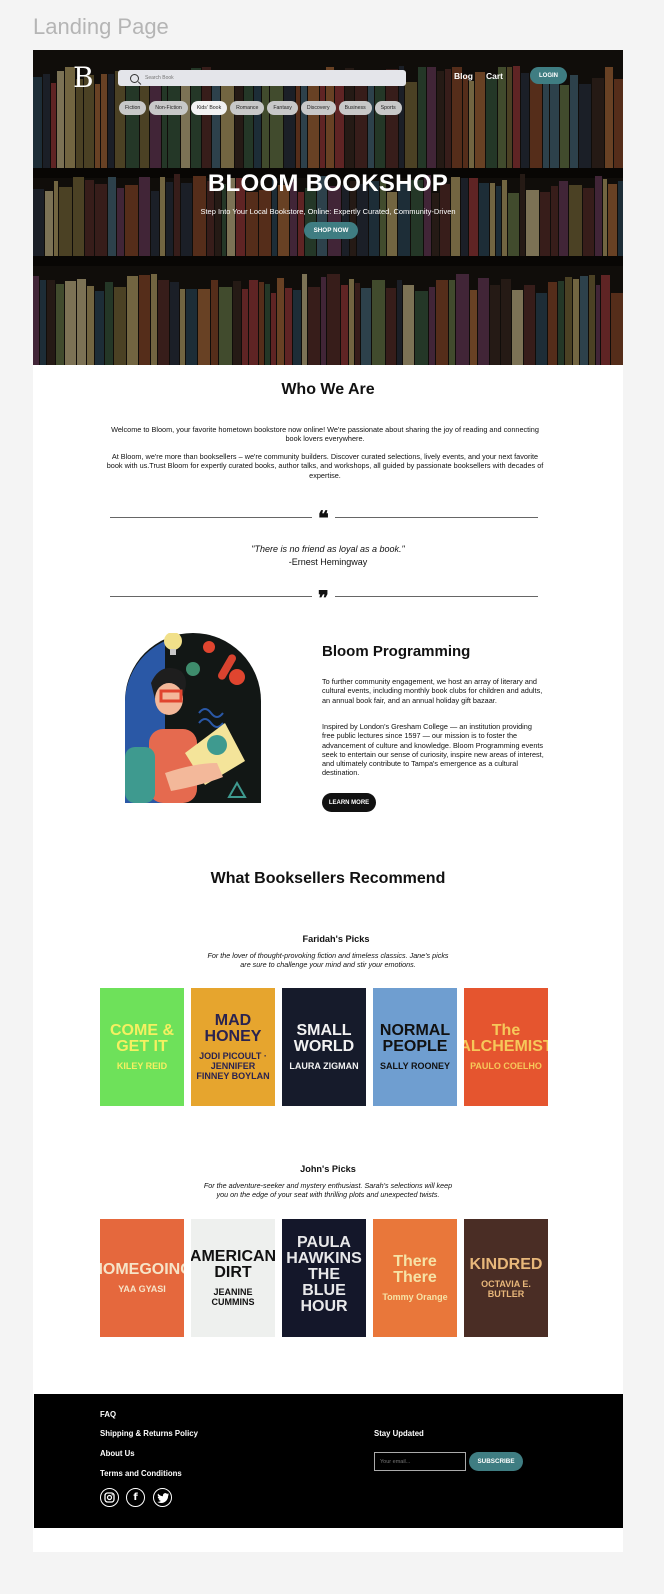  I want to click on footer-link-shipping: Shipping & Returns Policy, so click(149, 1433).